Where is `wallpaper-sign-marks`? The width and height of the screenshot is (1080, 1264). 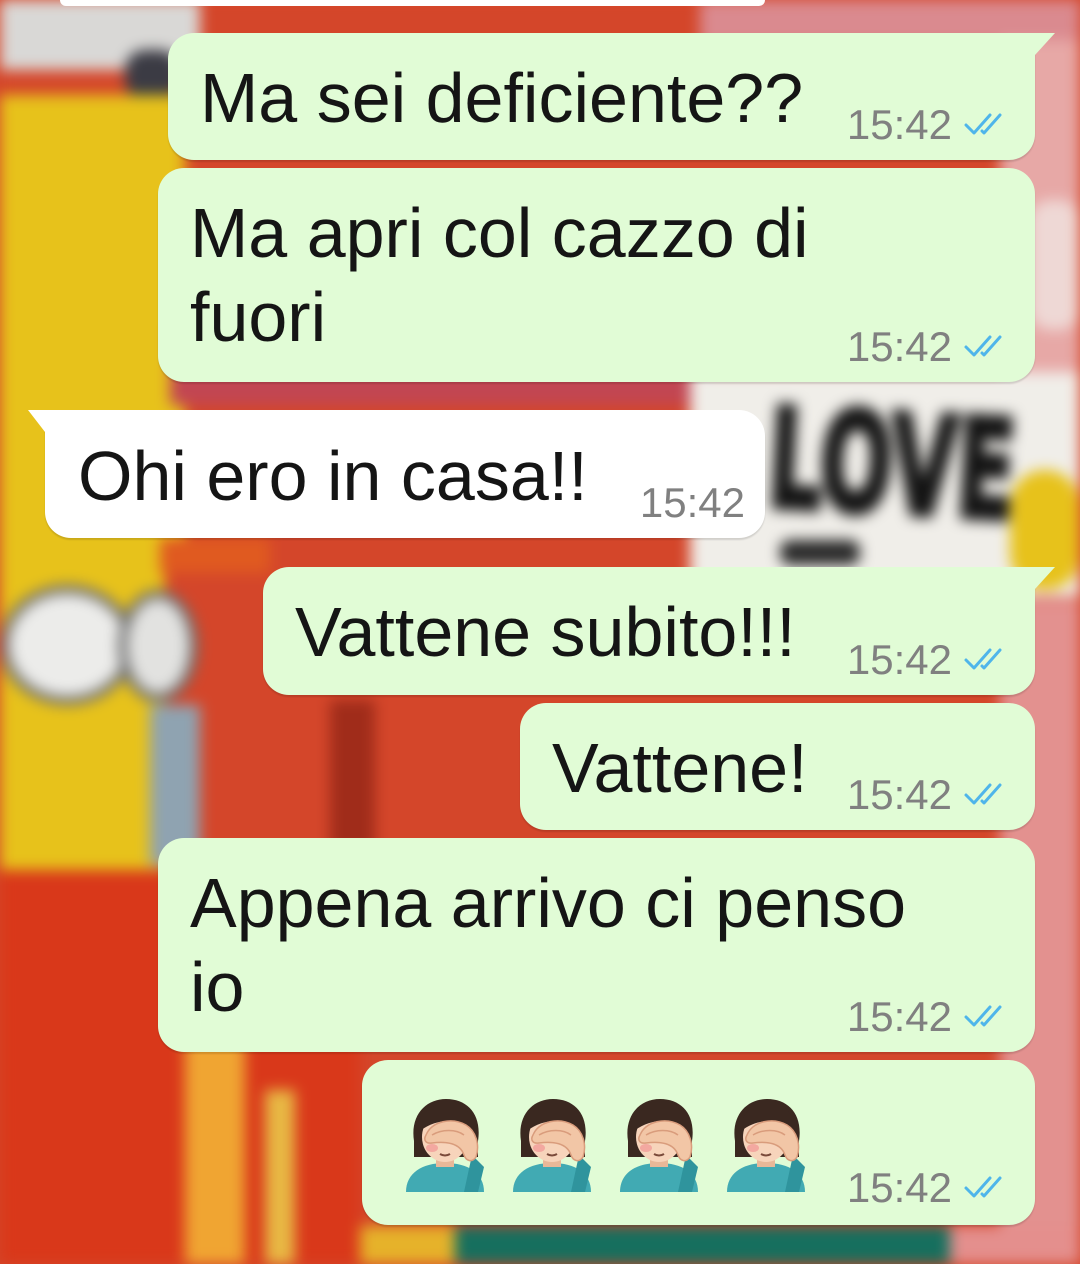 wallpaper-sign-marks is located at coordinates (820, 552).